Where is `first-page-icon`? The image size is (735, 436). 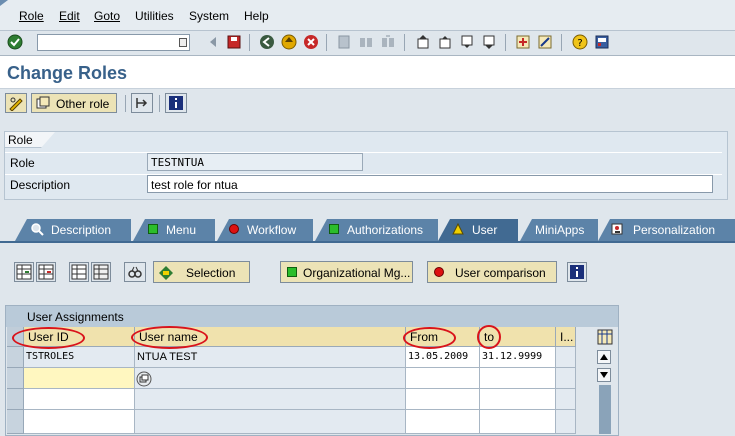 first-page-icon is located at coordinates (423, 42).